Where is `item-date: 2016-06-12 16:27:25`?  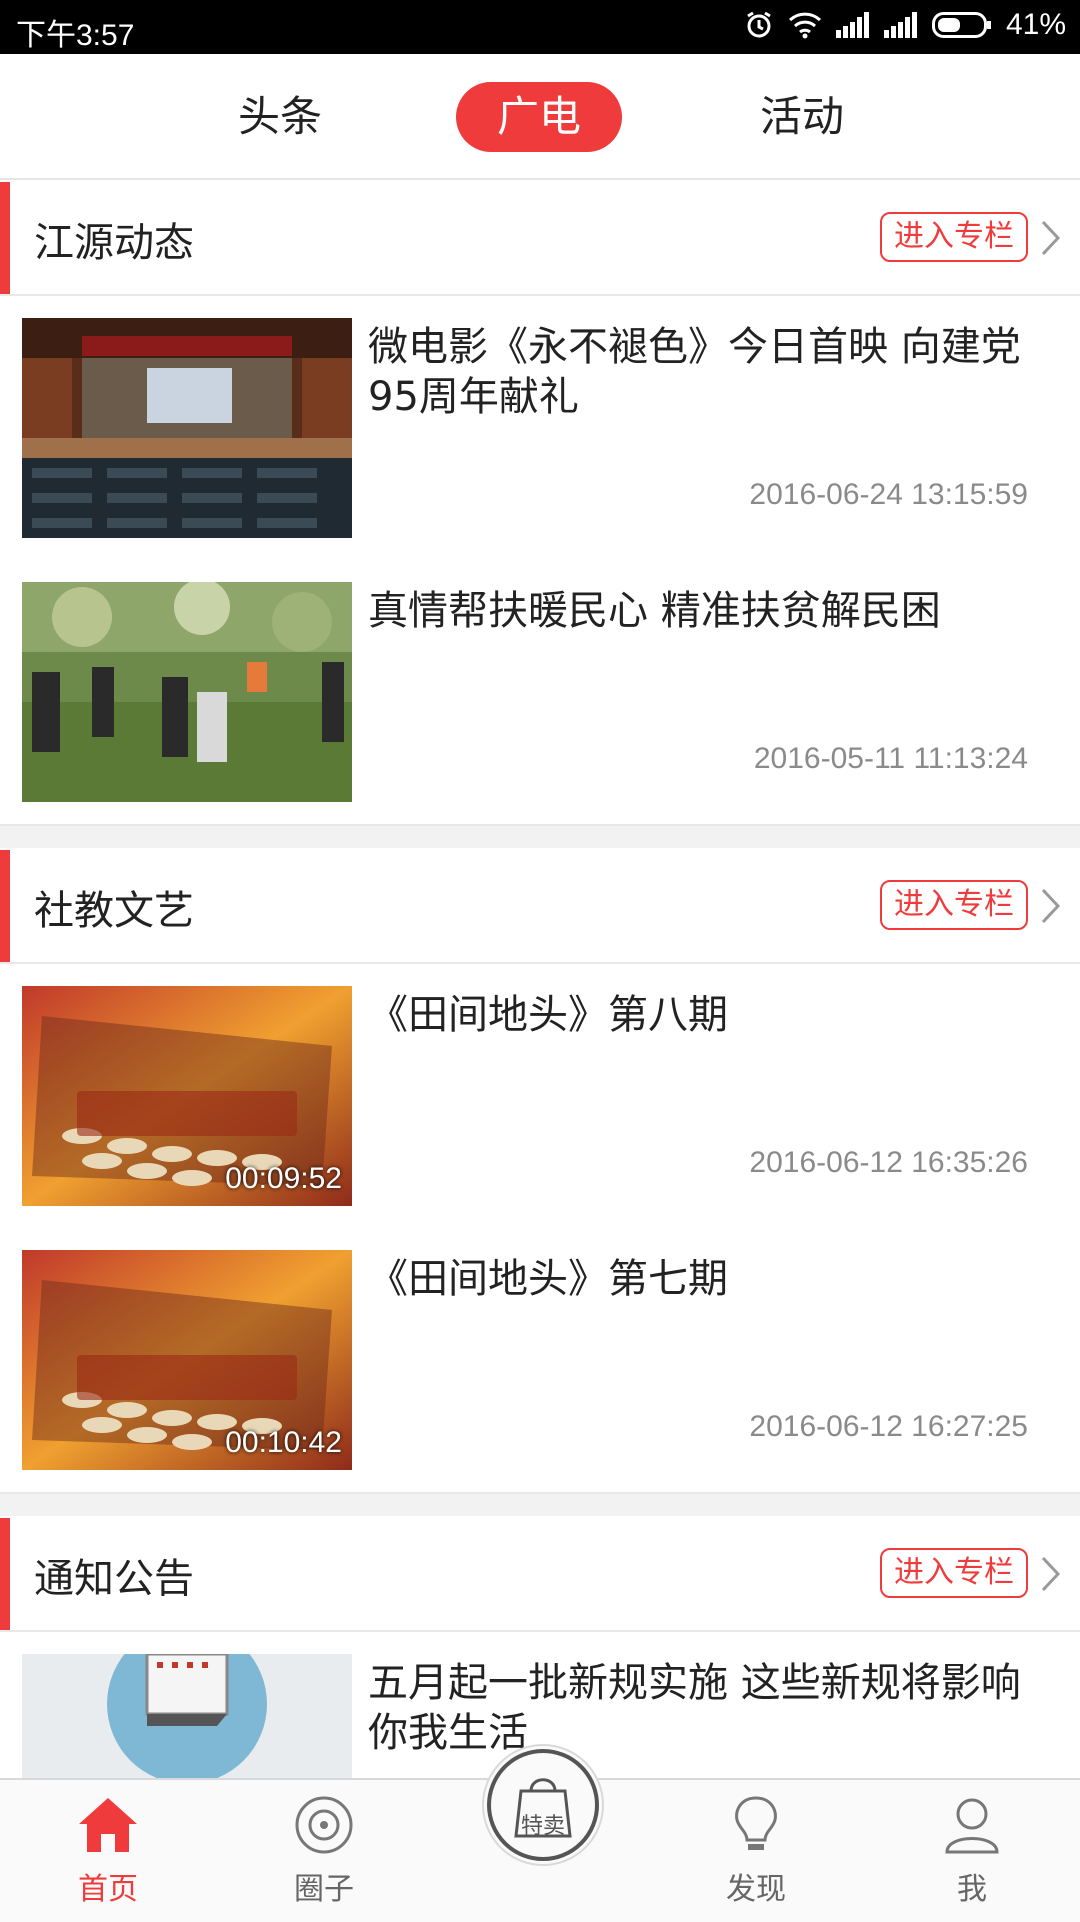
item-date: 2016-06-12 16:27:25 is located at coordinates (888, 1426).